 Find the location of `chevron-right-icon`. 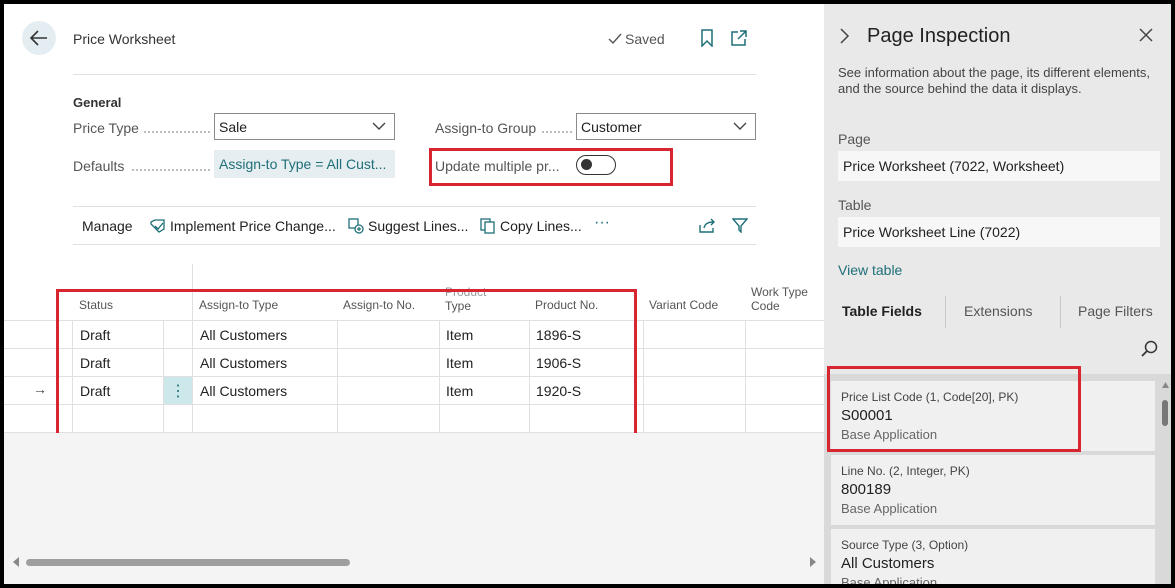

chevron-right-icon is located at coordinates (845, 36).